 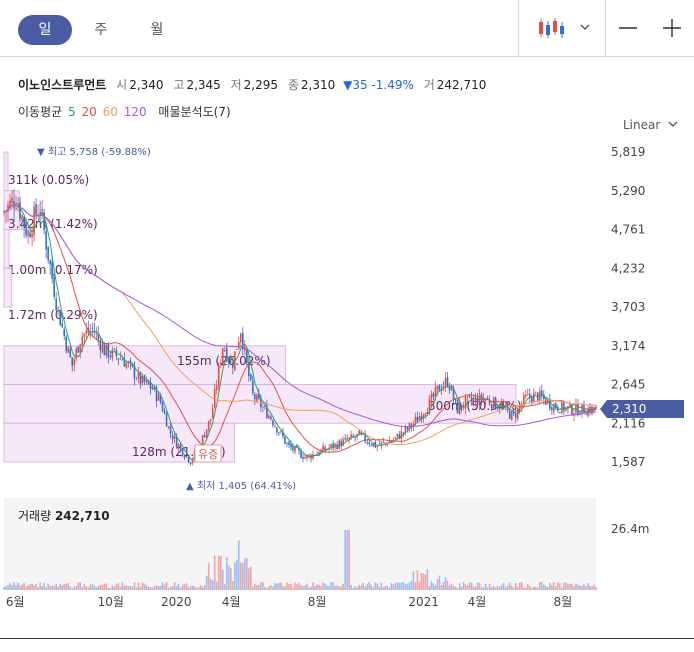 I want to click on volume-panel-title: 거래량 242,710, so click(x=64, y=515).